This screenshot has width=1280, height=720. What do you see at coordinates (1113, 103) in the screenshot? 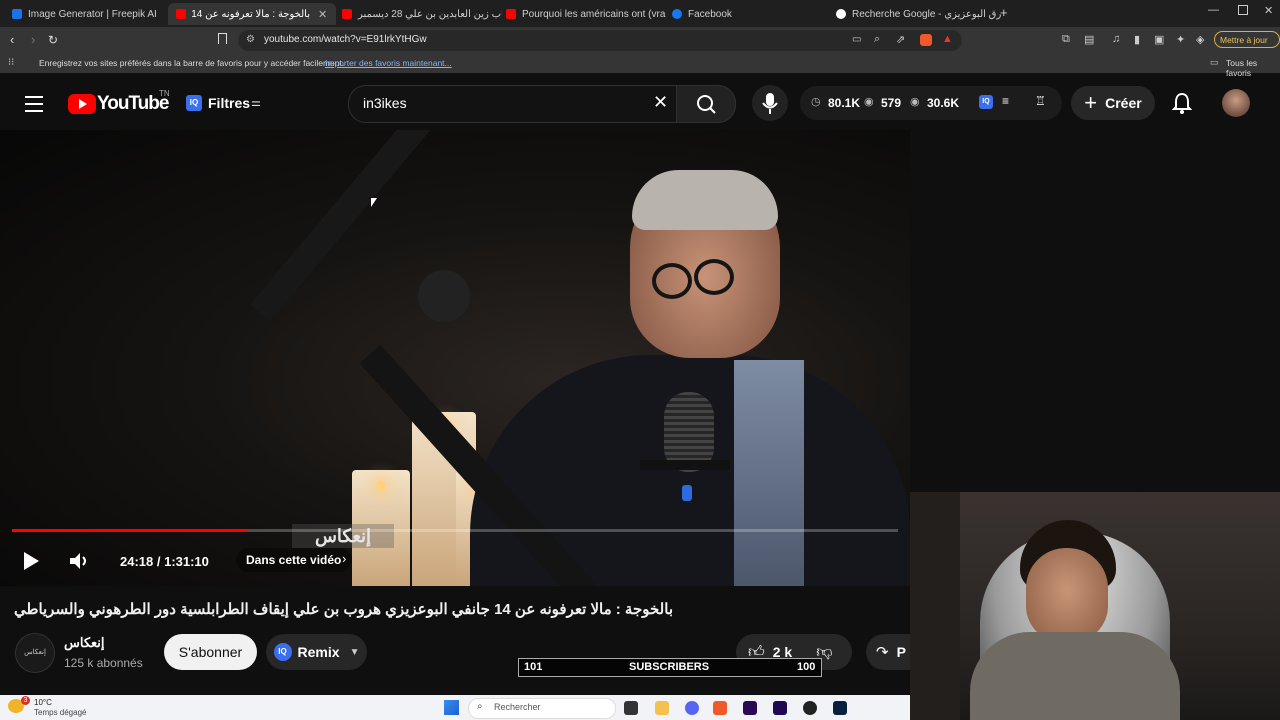
I see `create-button: + Créer` at bounding box center [1113, 103].